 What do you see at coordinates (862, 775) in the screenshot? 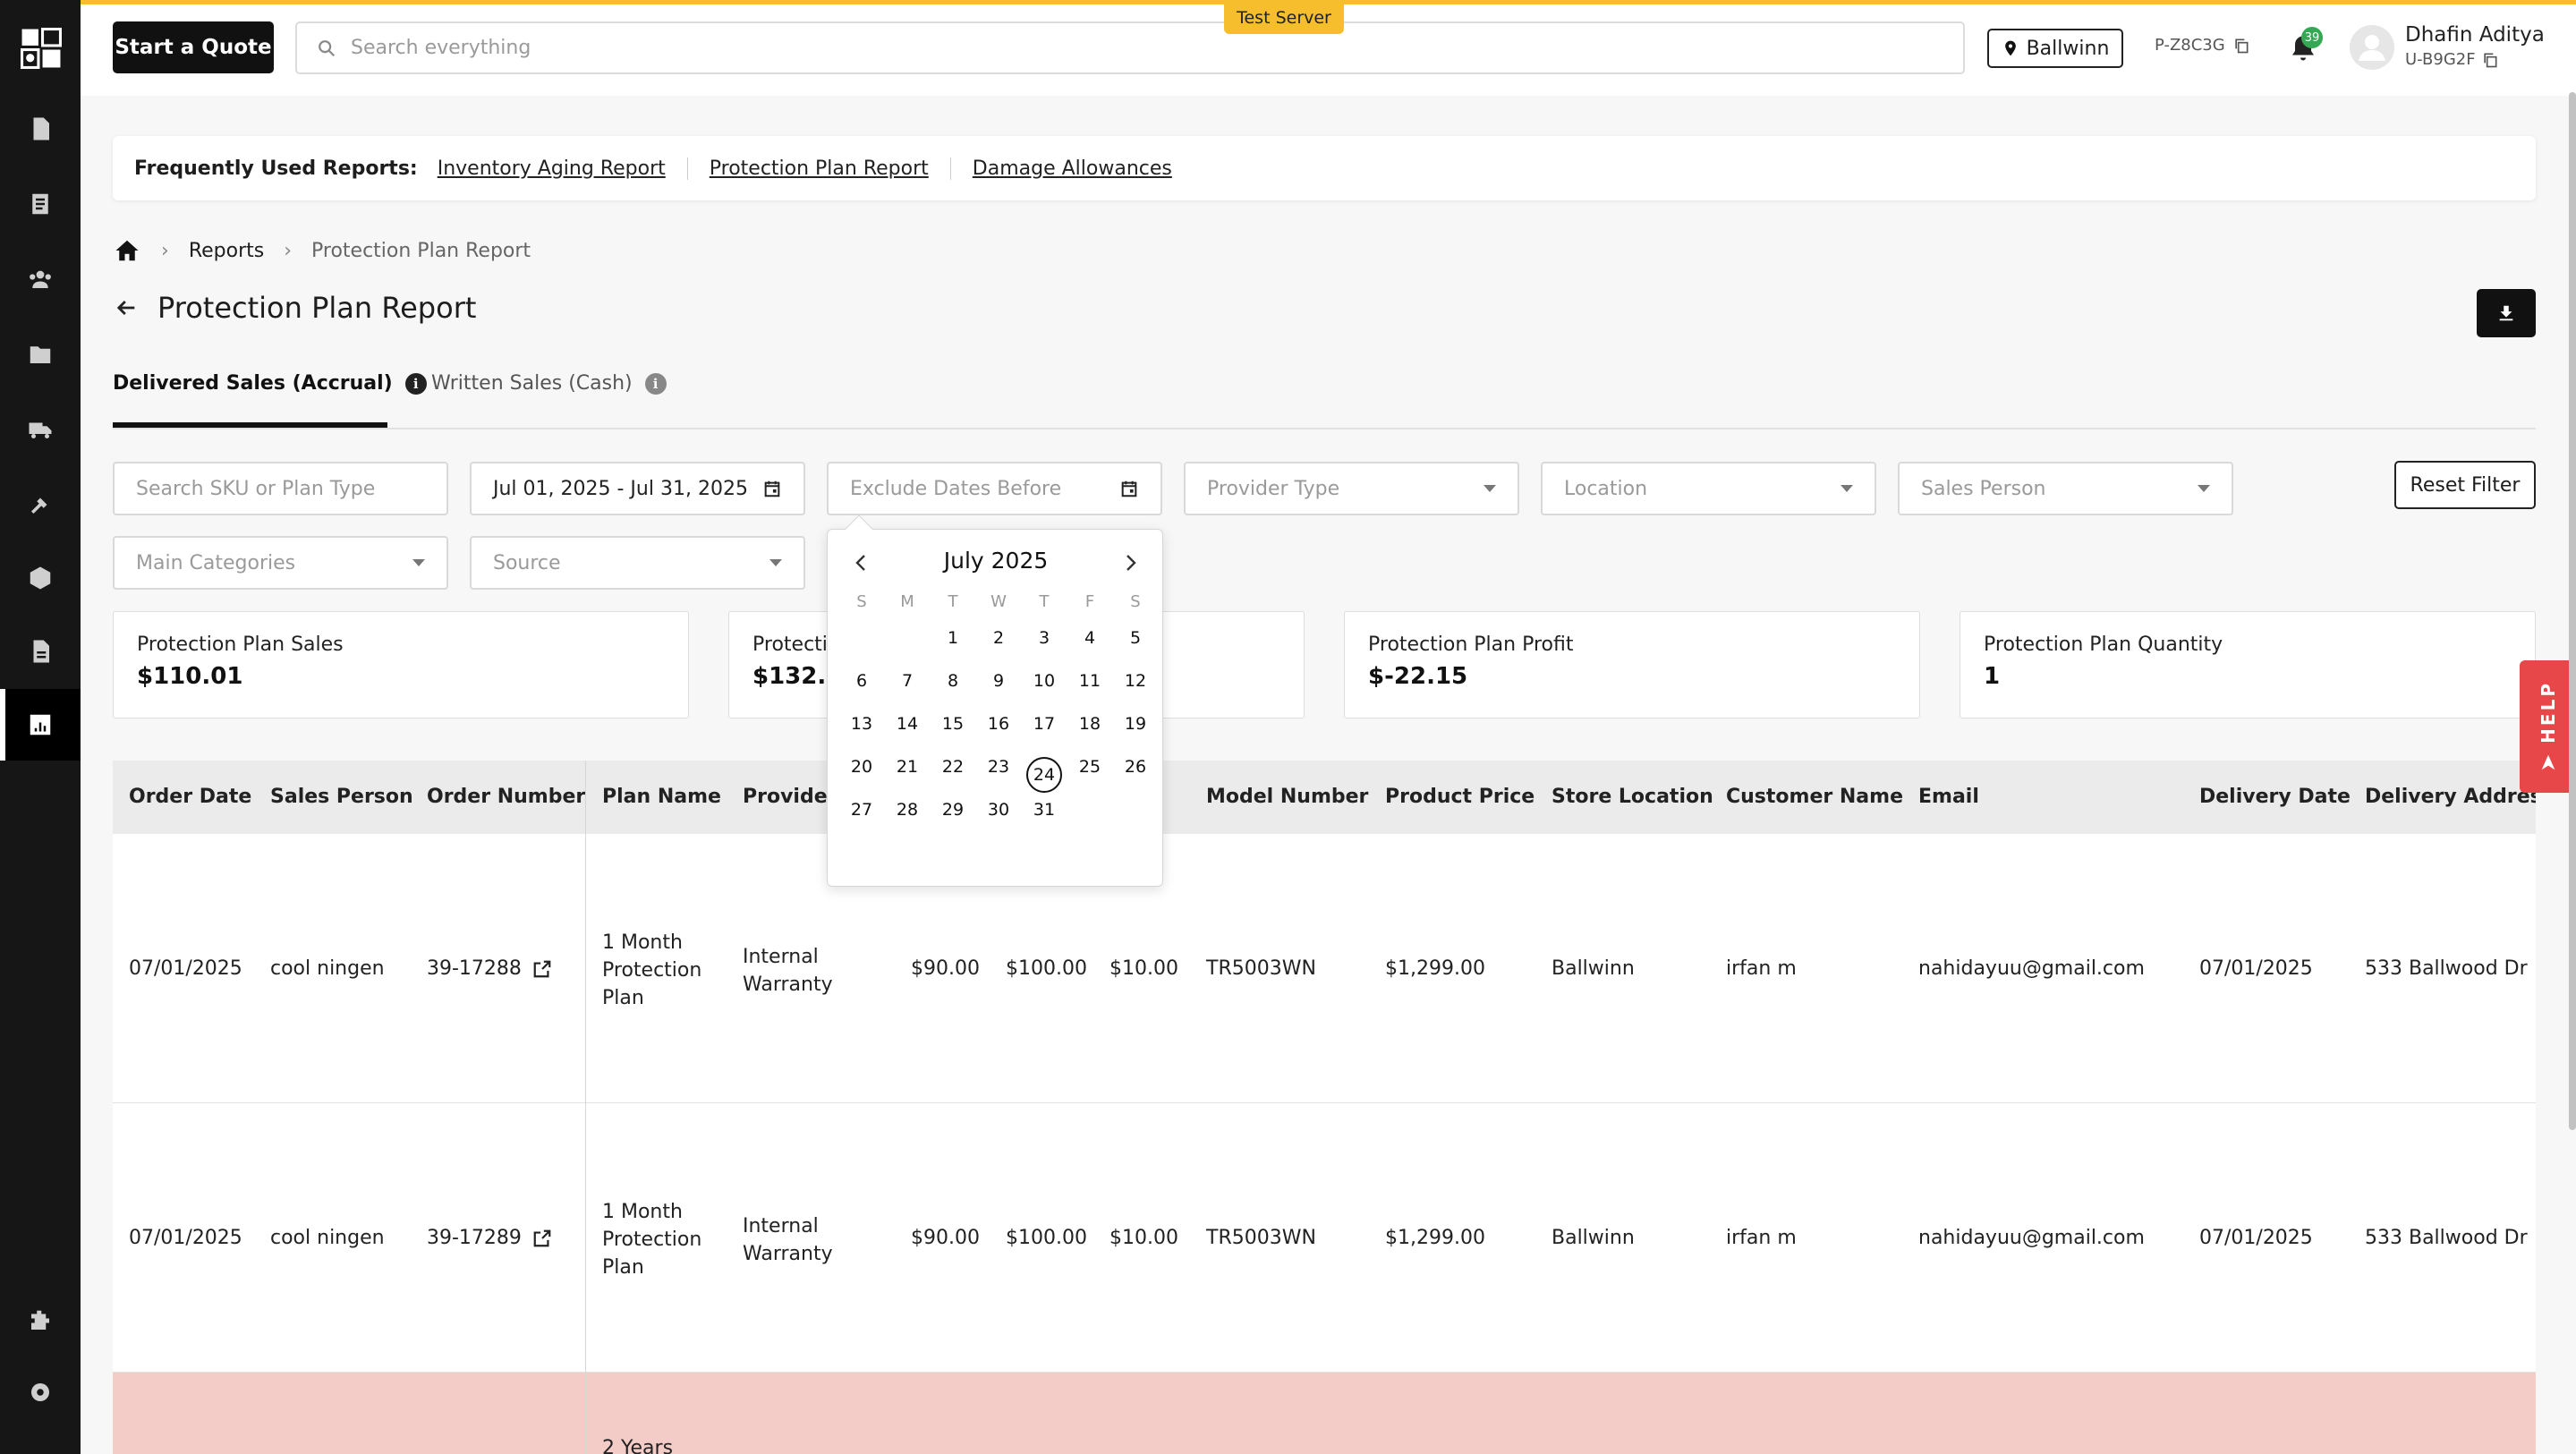
I see `calendar-day: 20` at bounding box center [862, 775].